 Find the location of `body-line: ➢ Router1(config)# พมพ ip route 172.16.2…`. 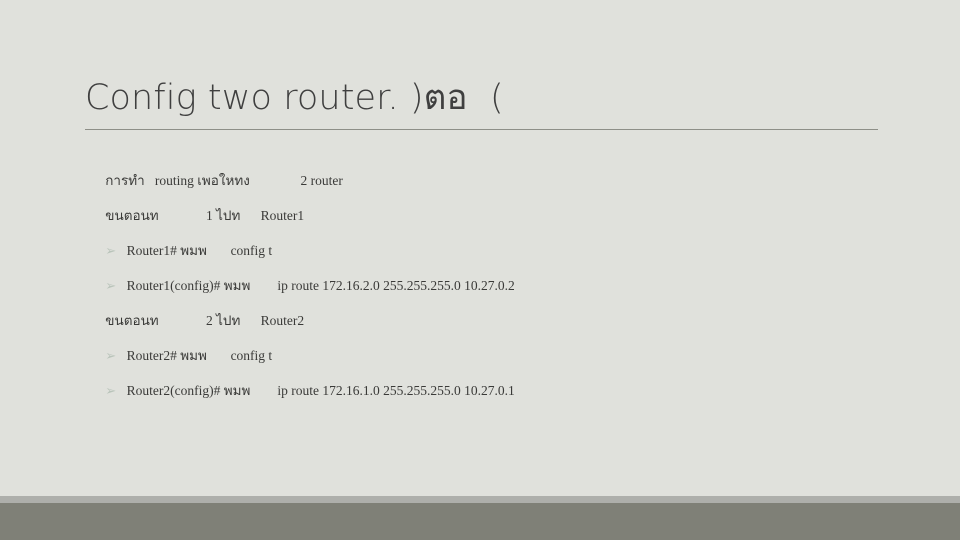

body-line: ➢ Router1(config)# พมพ ip route 172.16.2… is located at coordinates (485, 273).